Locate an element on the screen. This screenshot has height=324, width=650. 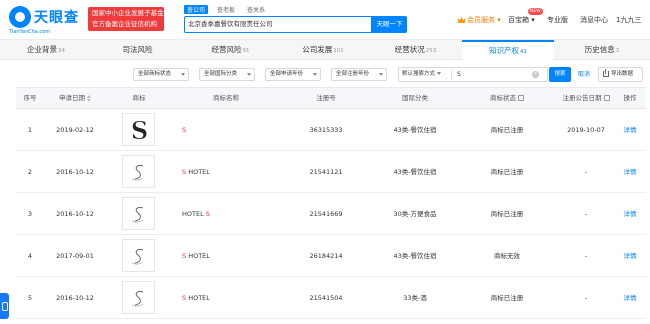
search-tab-relation: 查关系 is located at coordinates (256, 9).